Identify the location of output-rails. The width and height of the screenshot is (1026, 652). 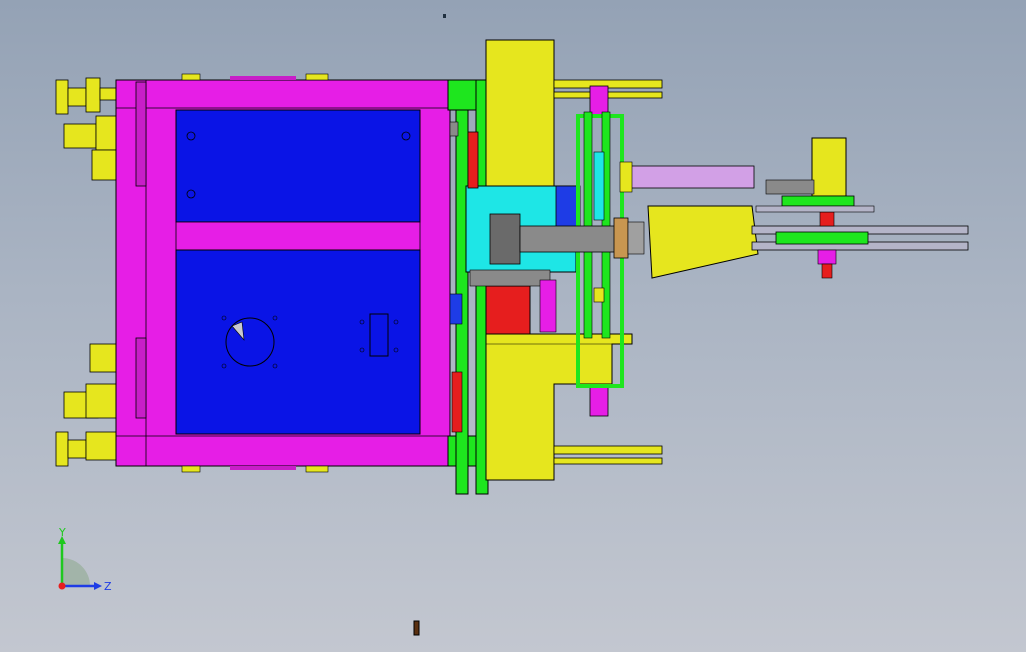
(860, 245).